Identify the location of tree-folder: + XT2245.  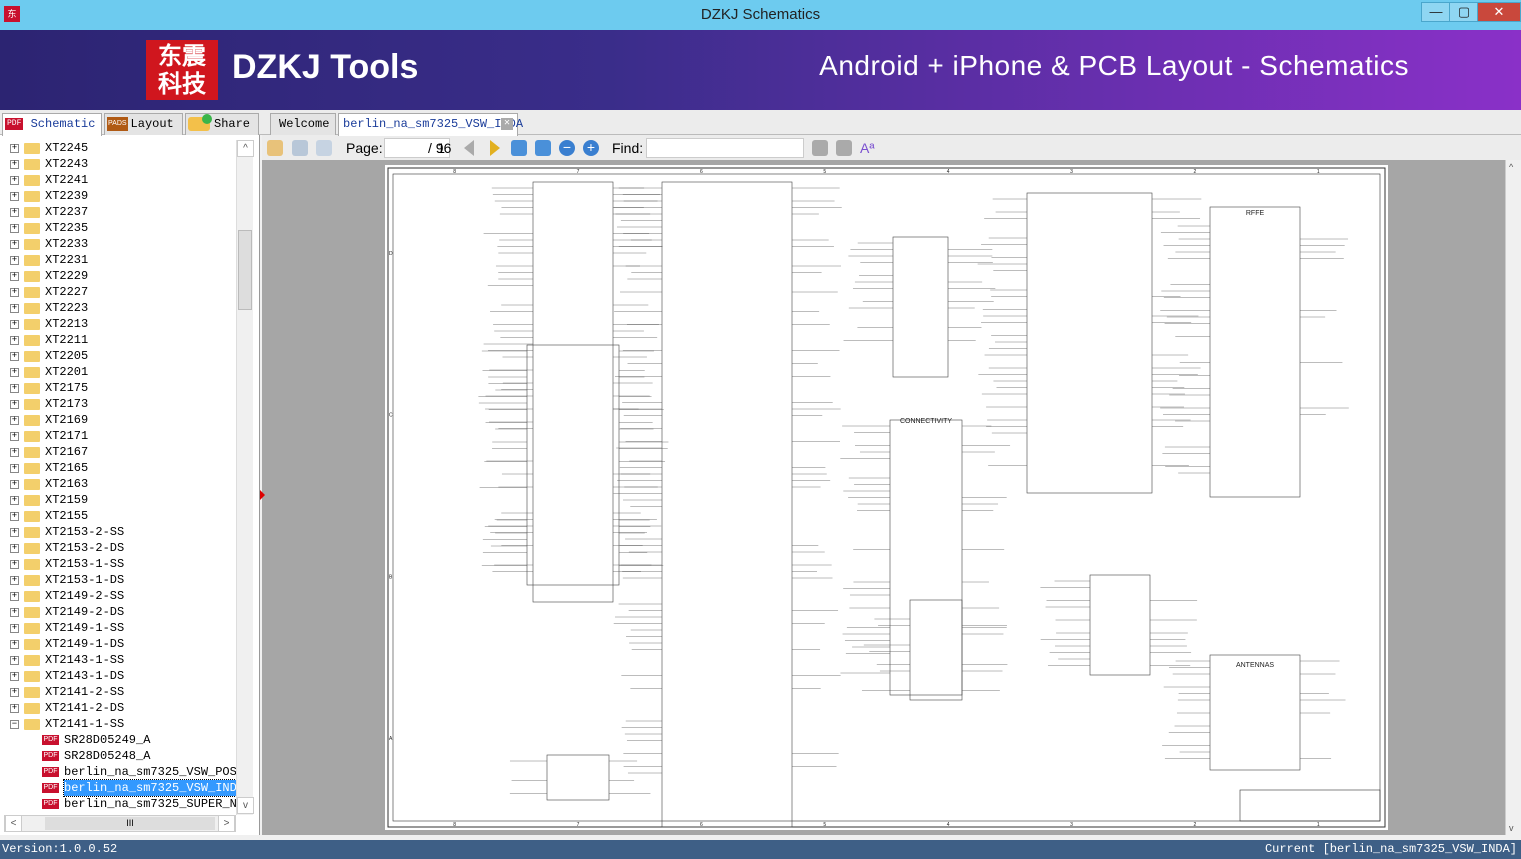
(118, 148).